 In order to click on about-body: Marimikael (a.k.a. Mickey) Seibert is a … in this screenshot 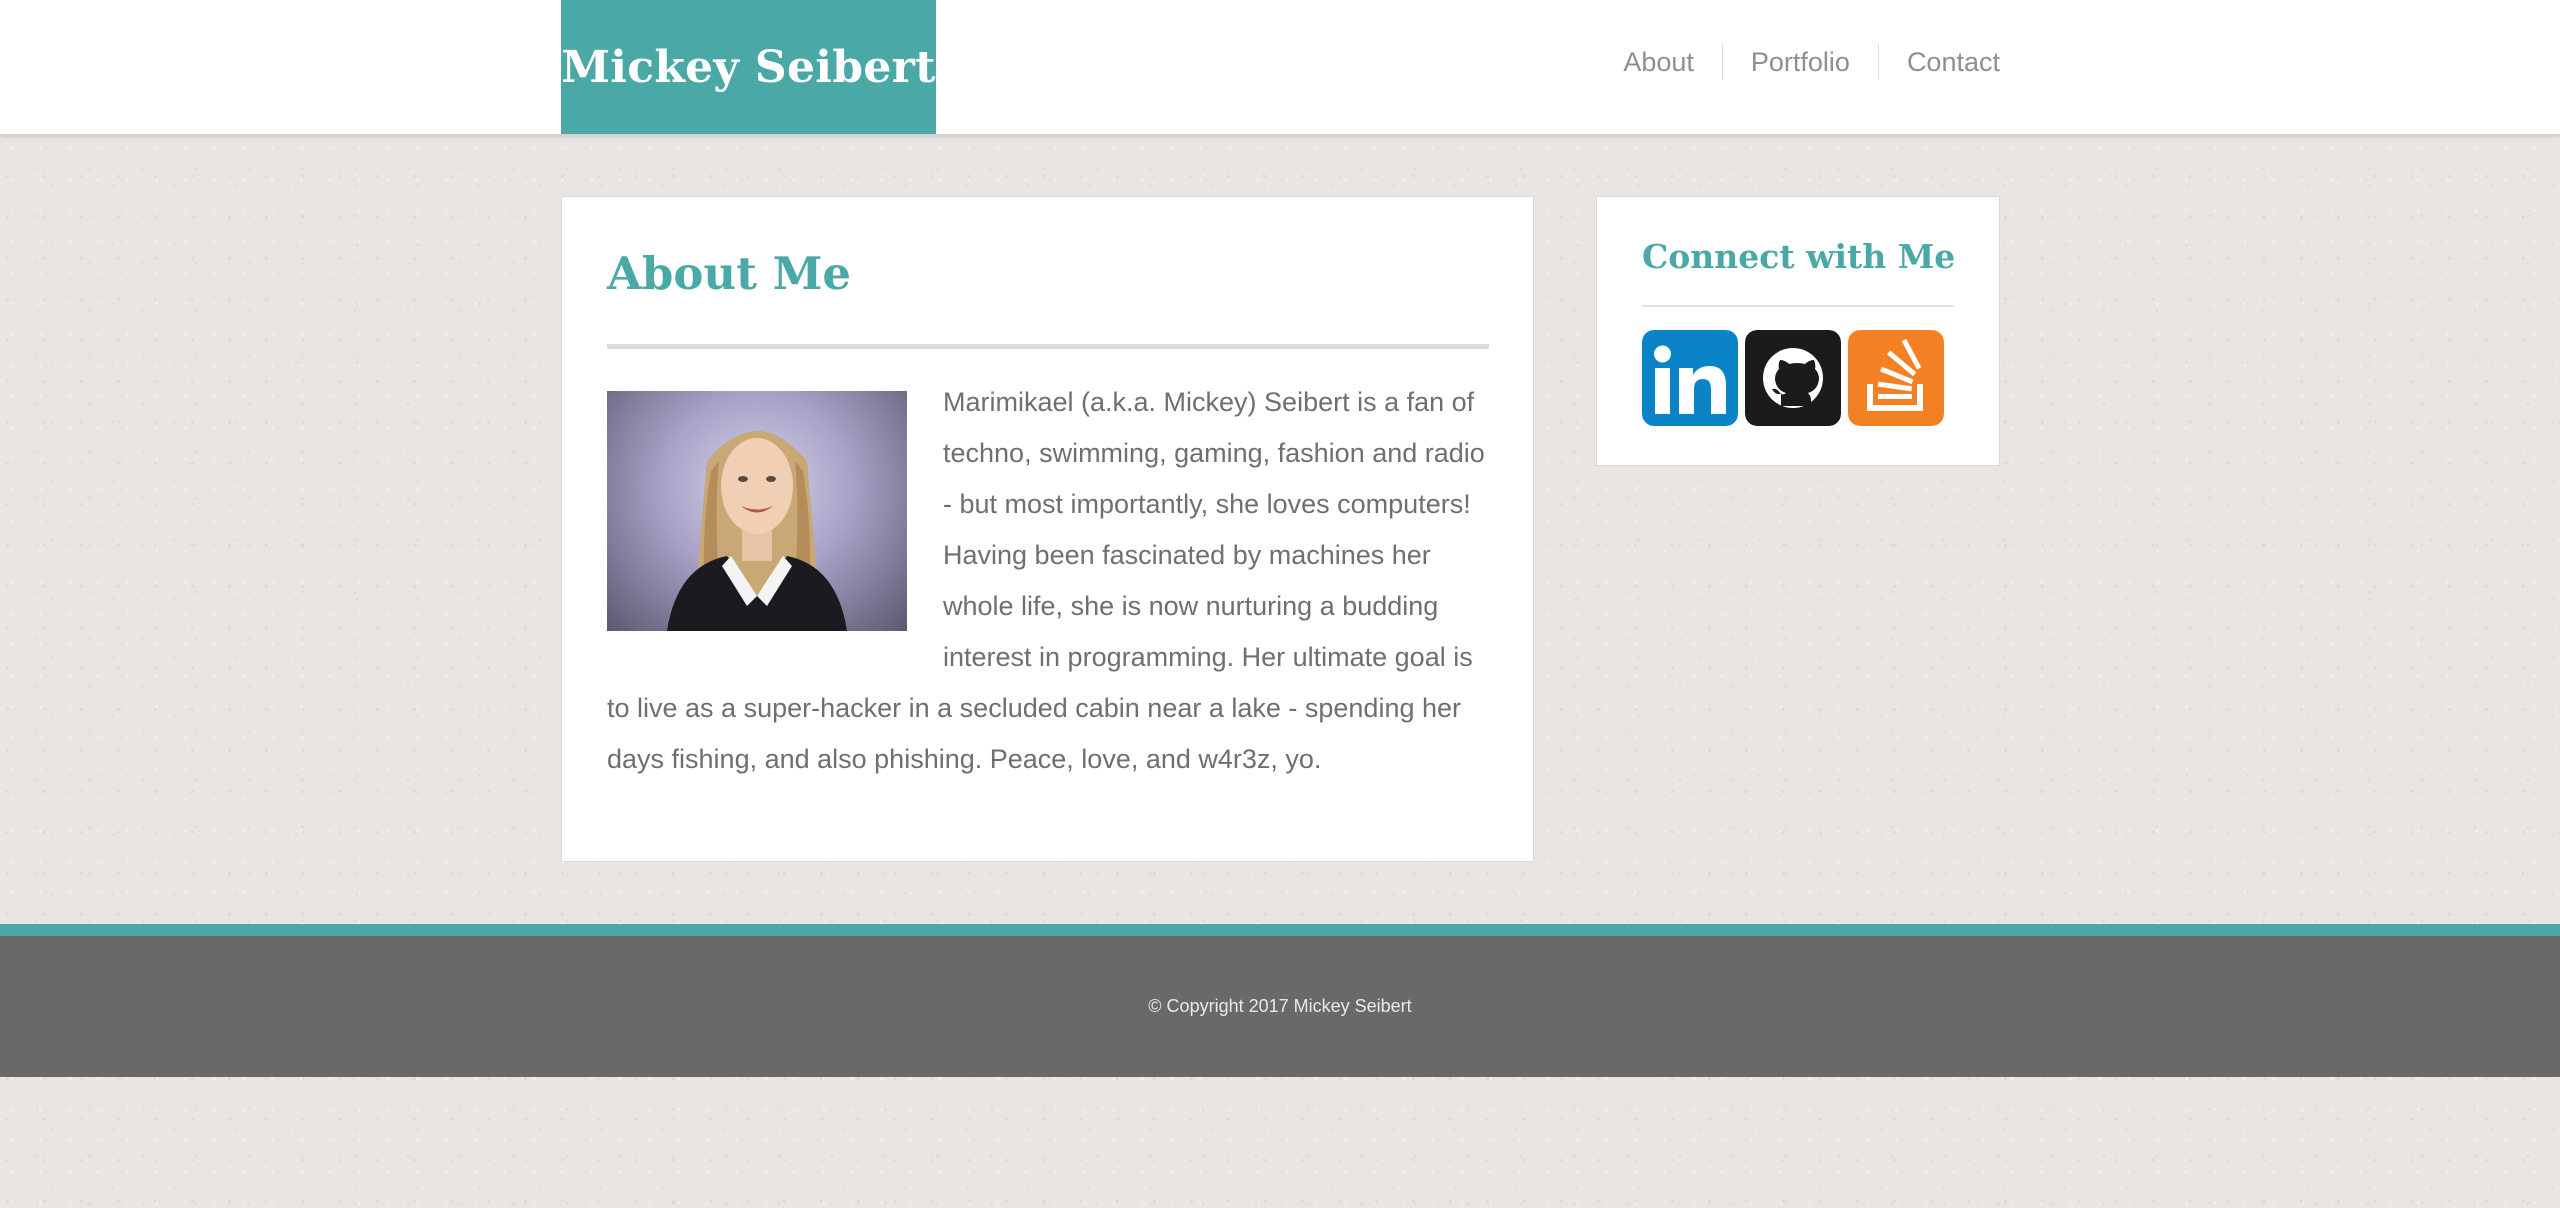, I will do `click(1049, 581)`.